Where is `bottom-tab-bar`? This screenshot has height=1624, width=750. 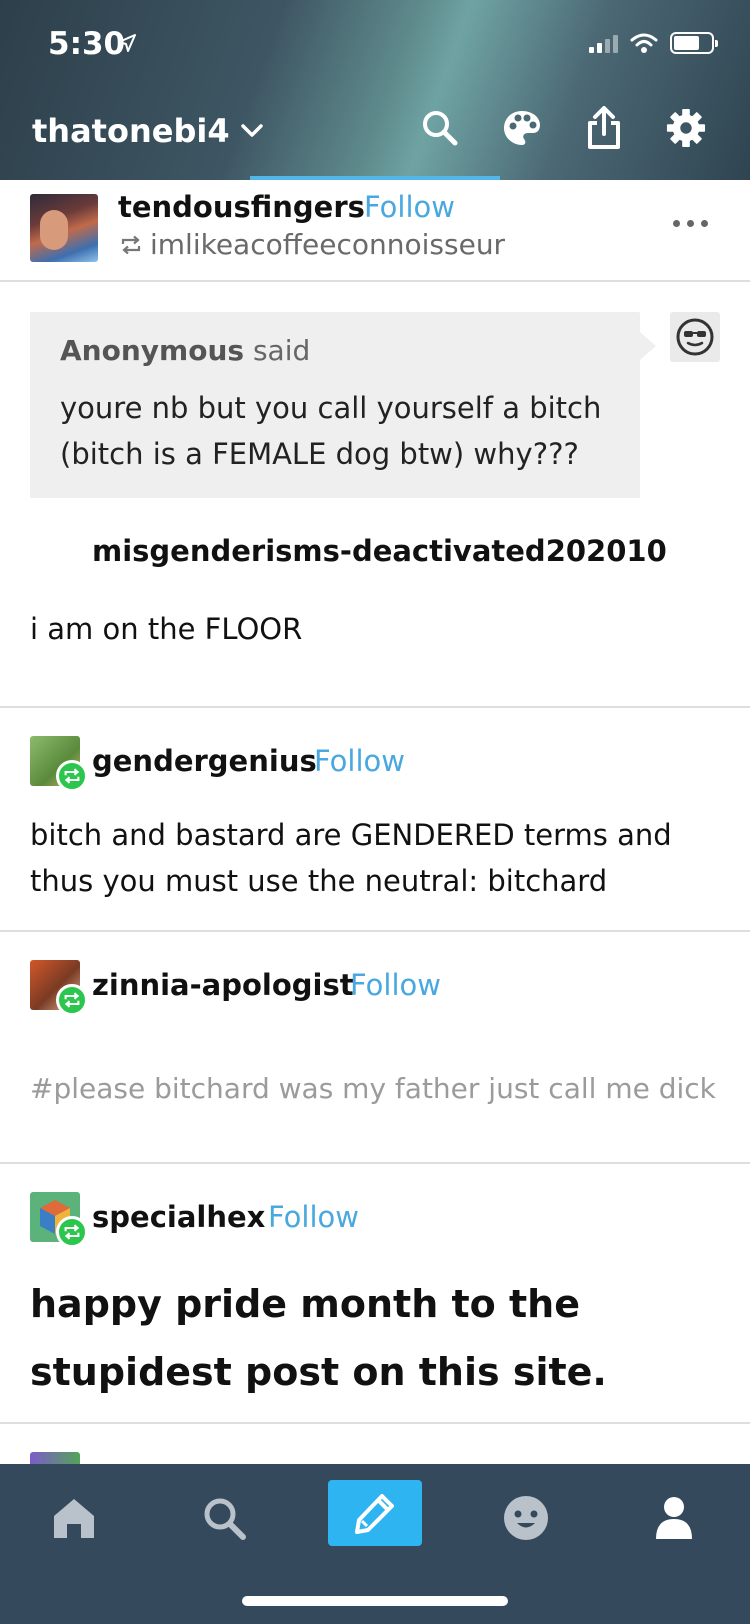
bottom-tab-bar is located at coordinates (375, 1544).